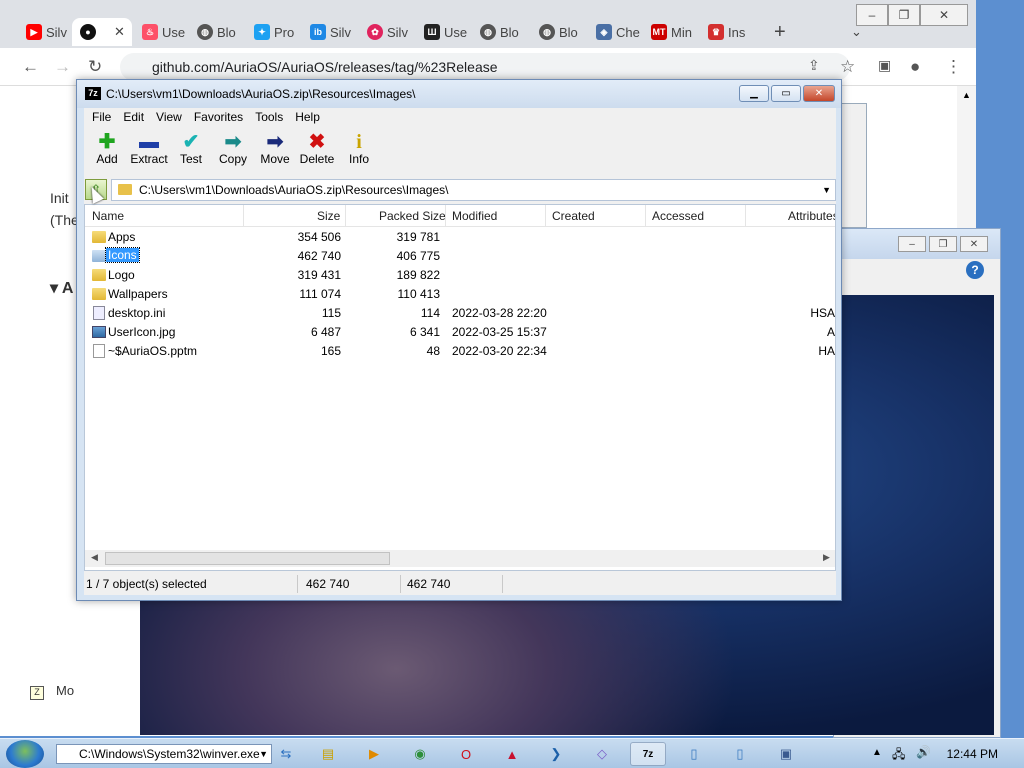 Image resolution: width=1024 pixels, height=768 pixels. What do you see at coordinates (108, 216) in the screenshot?
I see `col-name: Name` at bounding box center [108, 216].